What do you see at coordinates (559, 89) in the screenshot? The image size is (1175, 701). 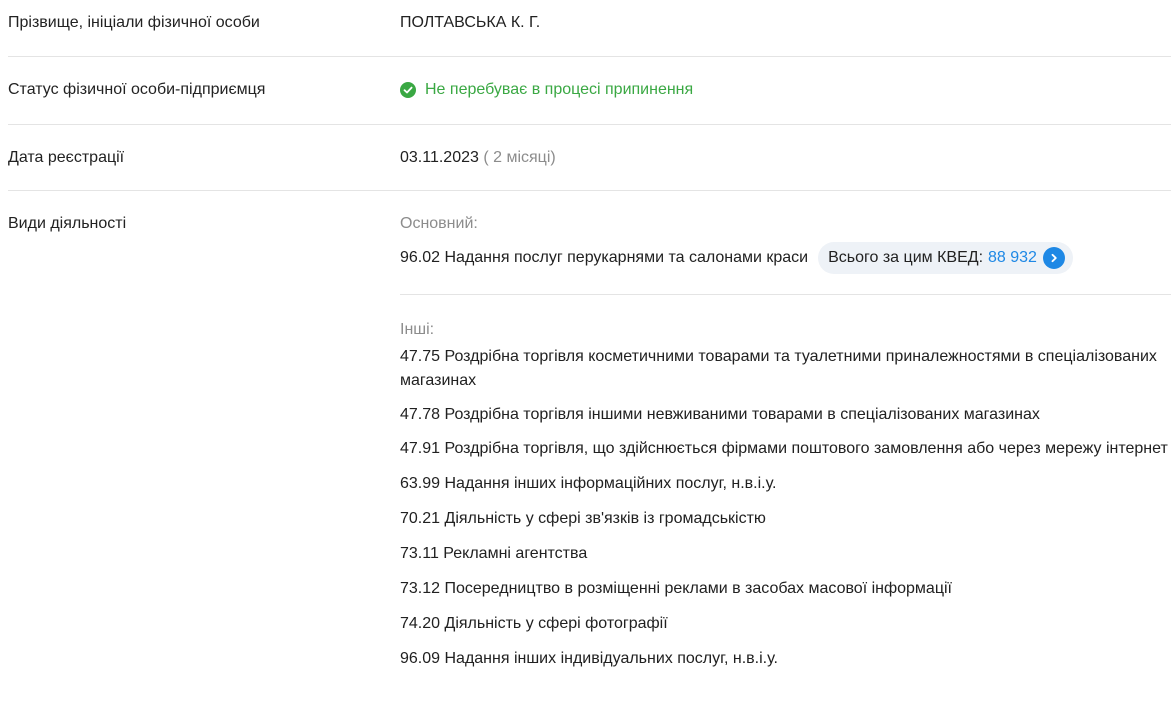 I see `status-text: Не перебуває в процесі припинення` at bounding box center [559, 89].